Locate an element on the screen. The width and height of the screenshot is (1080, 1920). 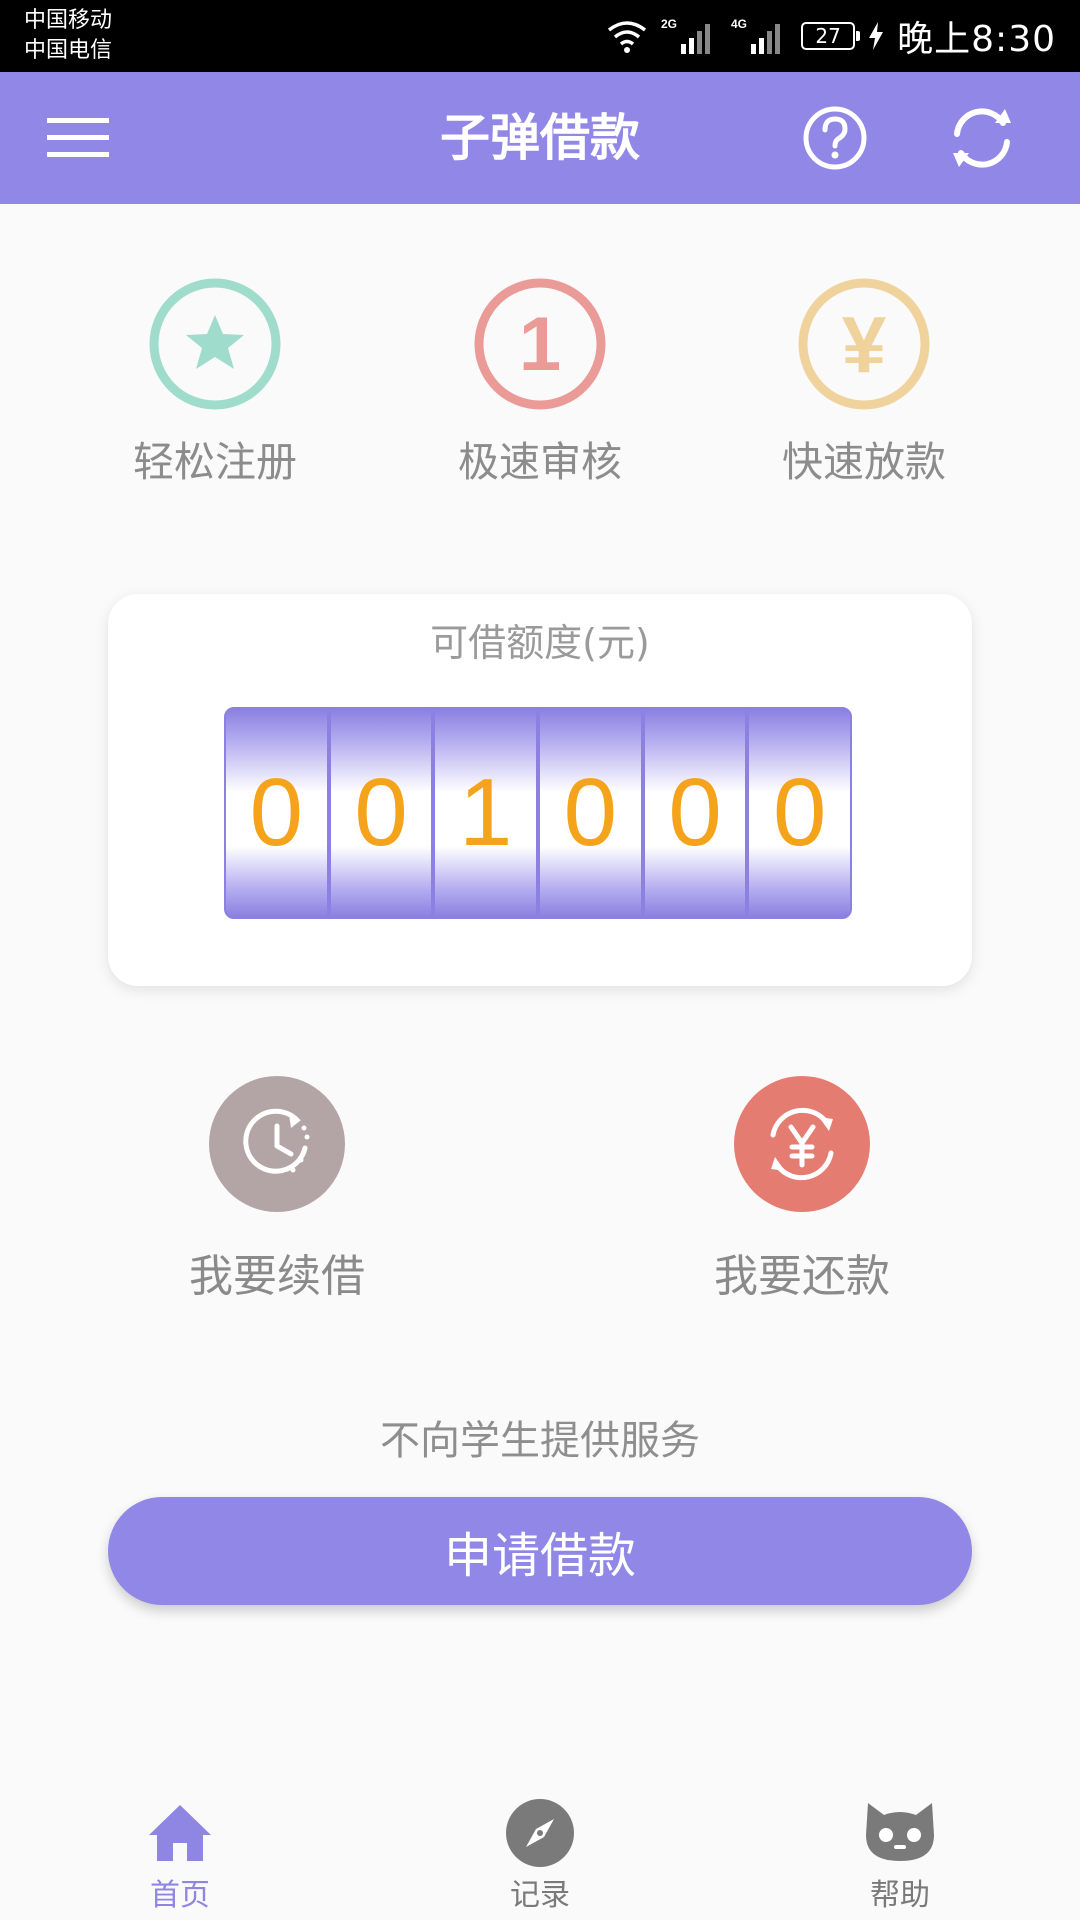
help-icon is located at coordinates (835, 138).